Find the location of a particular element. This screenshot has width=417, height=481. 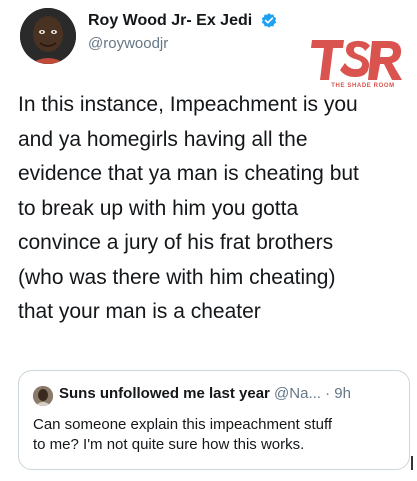

quoted-tweet-header: Suns unfollowed me last year @Na... · 9h is located at coordinates (205, 393).